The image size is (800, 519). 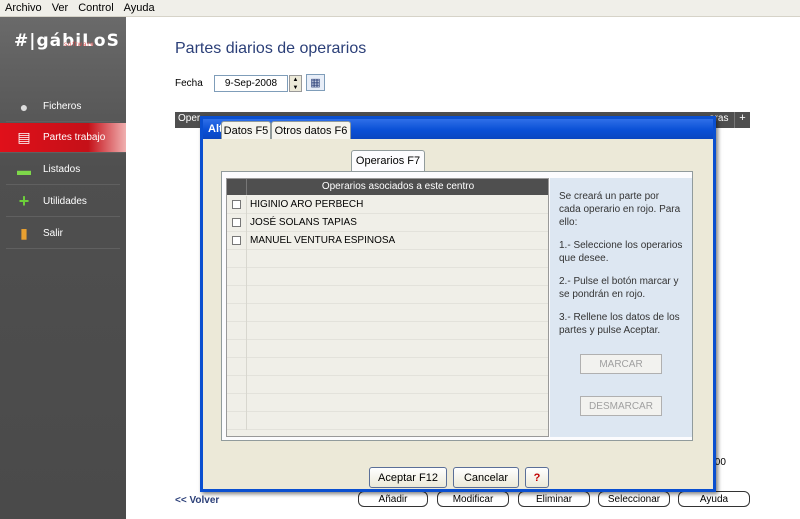 I want to click on sidebar-item-label: Salir, so click(x=53, y=233).